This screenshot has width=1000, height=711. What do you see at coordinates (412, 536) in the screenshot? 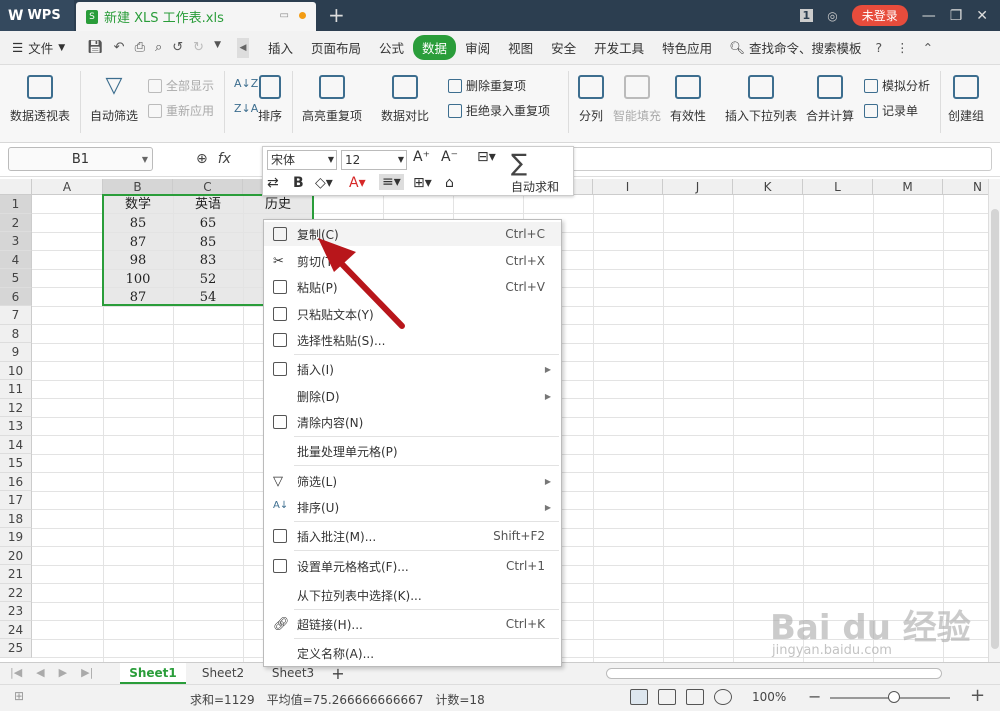
I see `menu-item-insert-comment: 插入批注(M)... Shift+F2` at bounding box center [412, 536].